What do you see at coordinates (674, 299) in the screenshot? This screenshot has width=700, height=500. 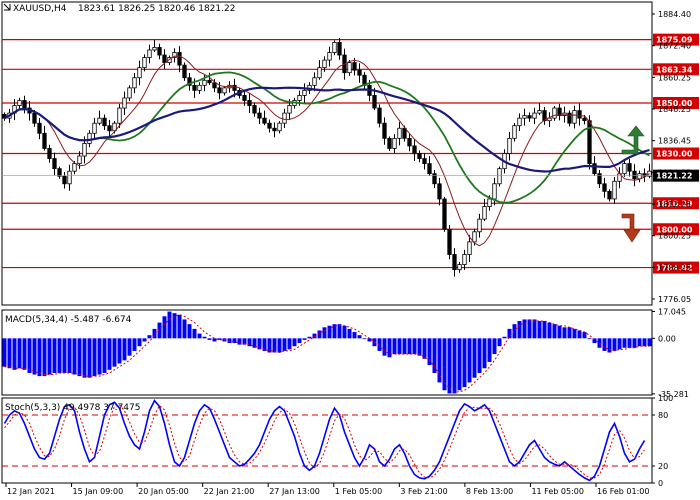 I see `y-tick-label: 1776.05` at bounding box center [674, 299].